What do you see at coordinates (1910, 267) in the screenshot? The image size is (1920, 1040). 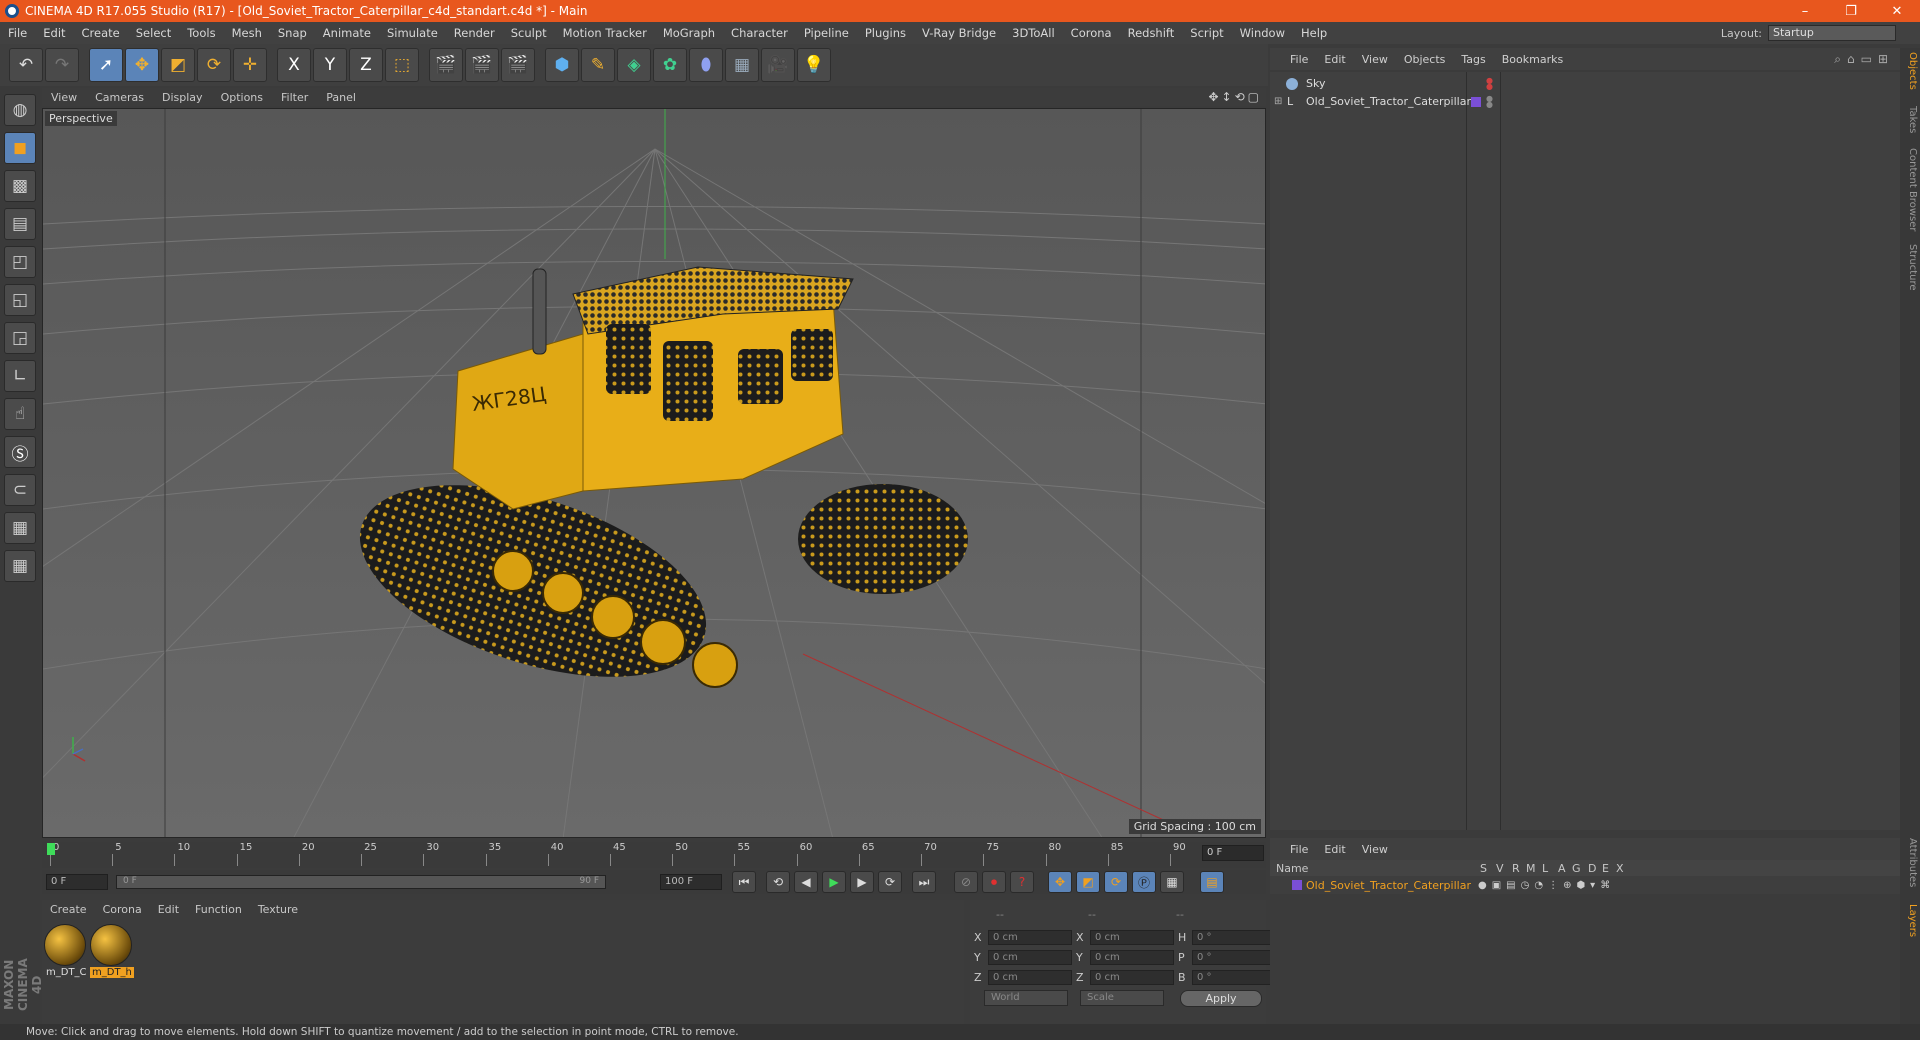 I see `tab-structure: Structure` at bounding box center [1910, 267].